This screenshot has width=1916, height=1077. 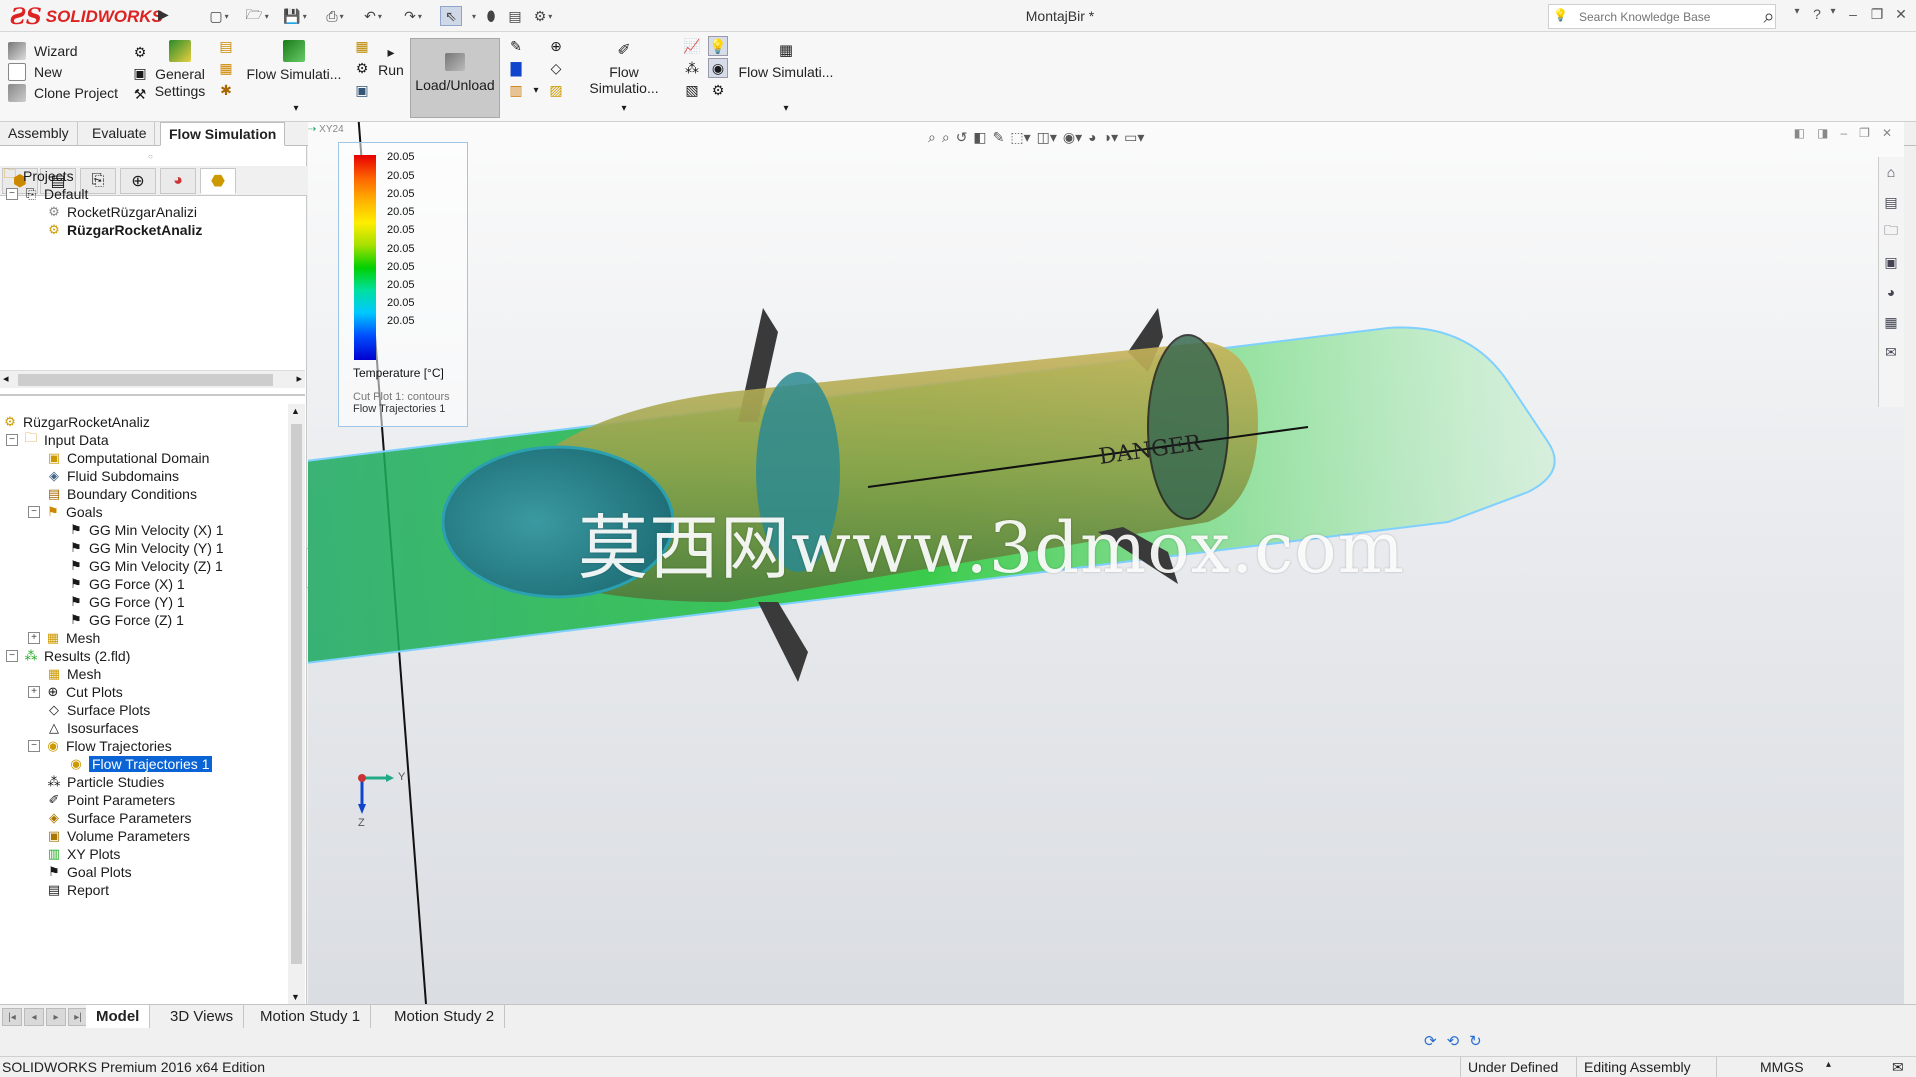 What do you see at coordinates (226, 46) in the screenshot?
I see `computational-domain-icon: ▤` at bounding box center [226, 46].